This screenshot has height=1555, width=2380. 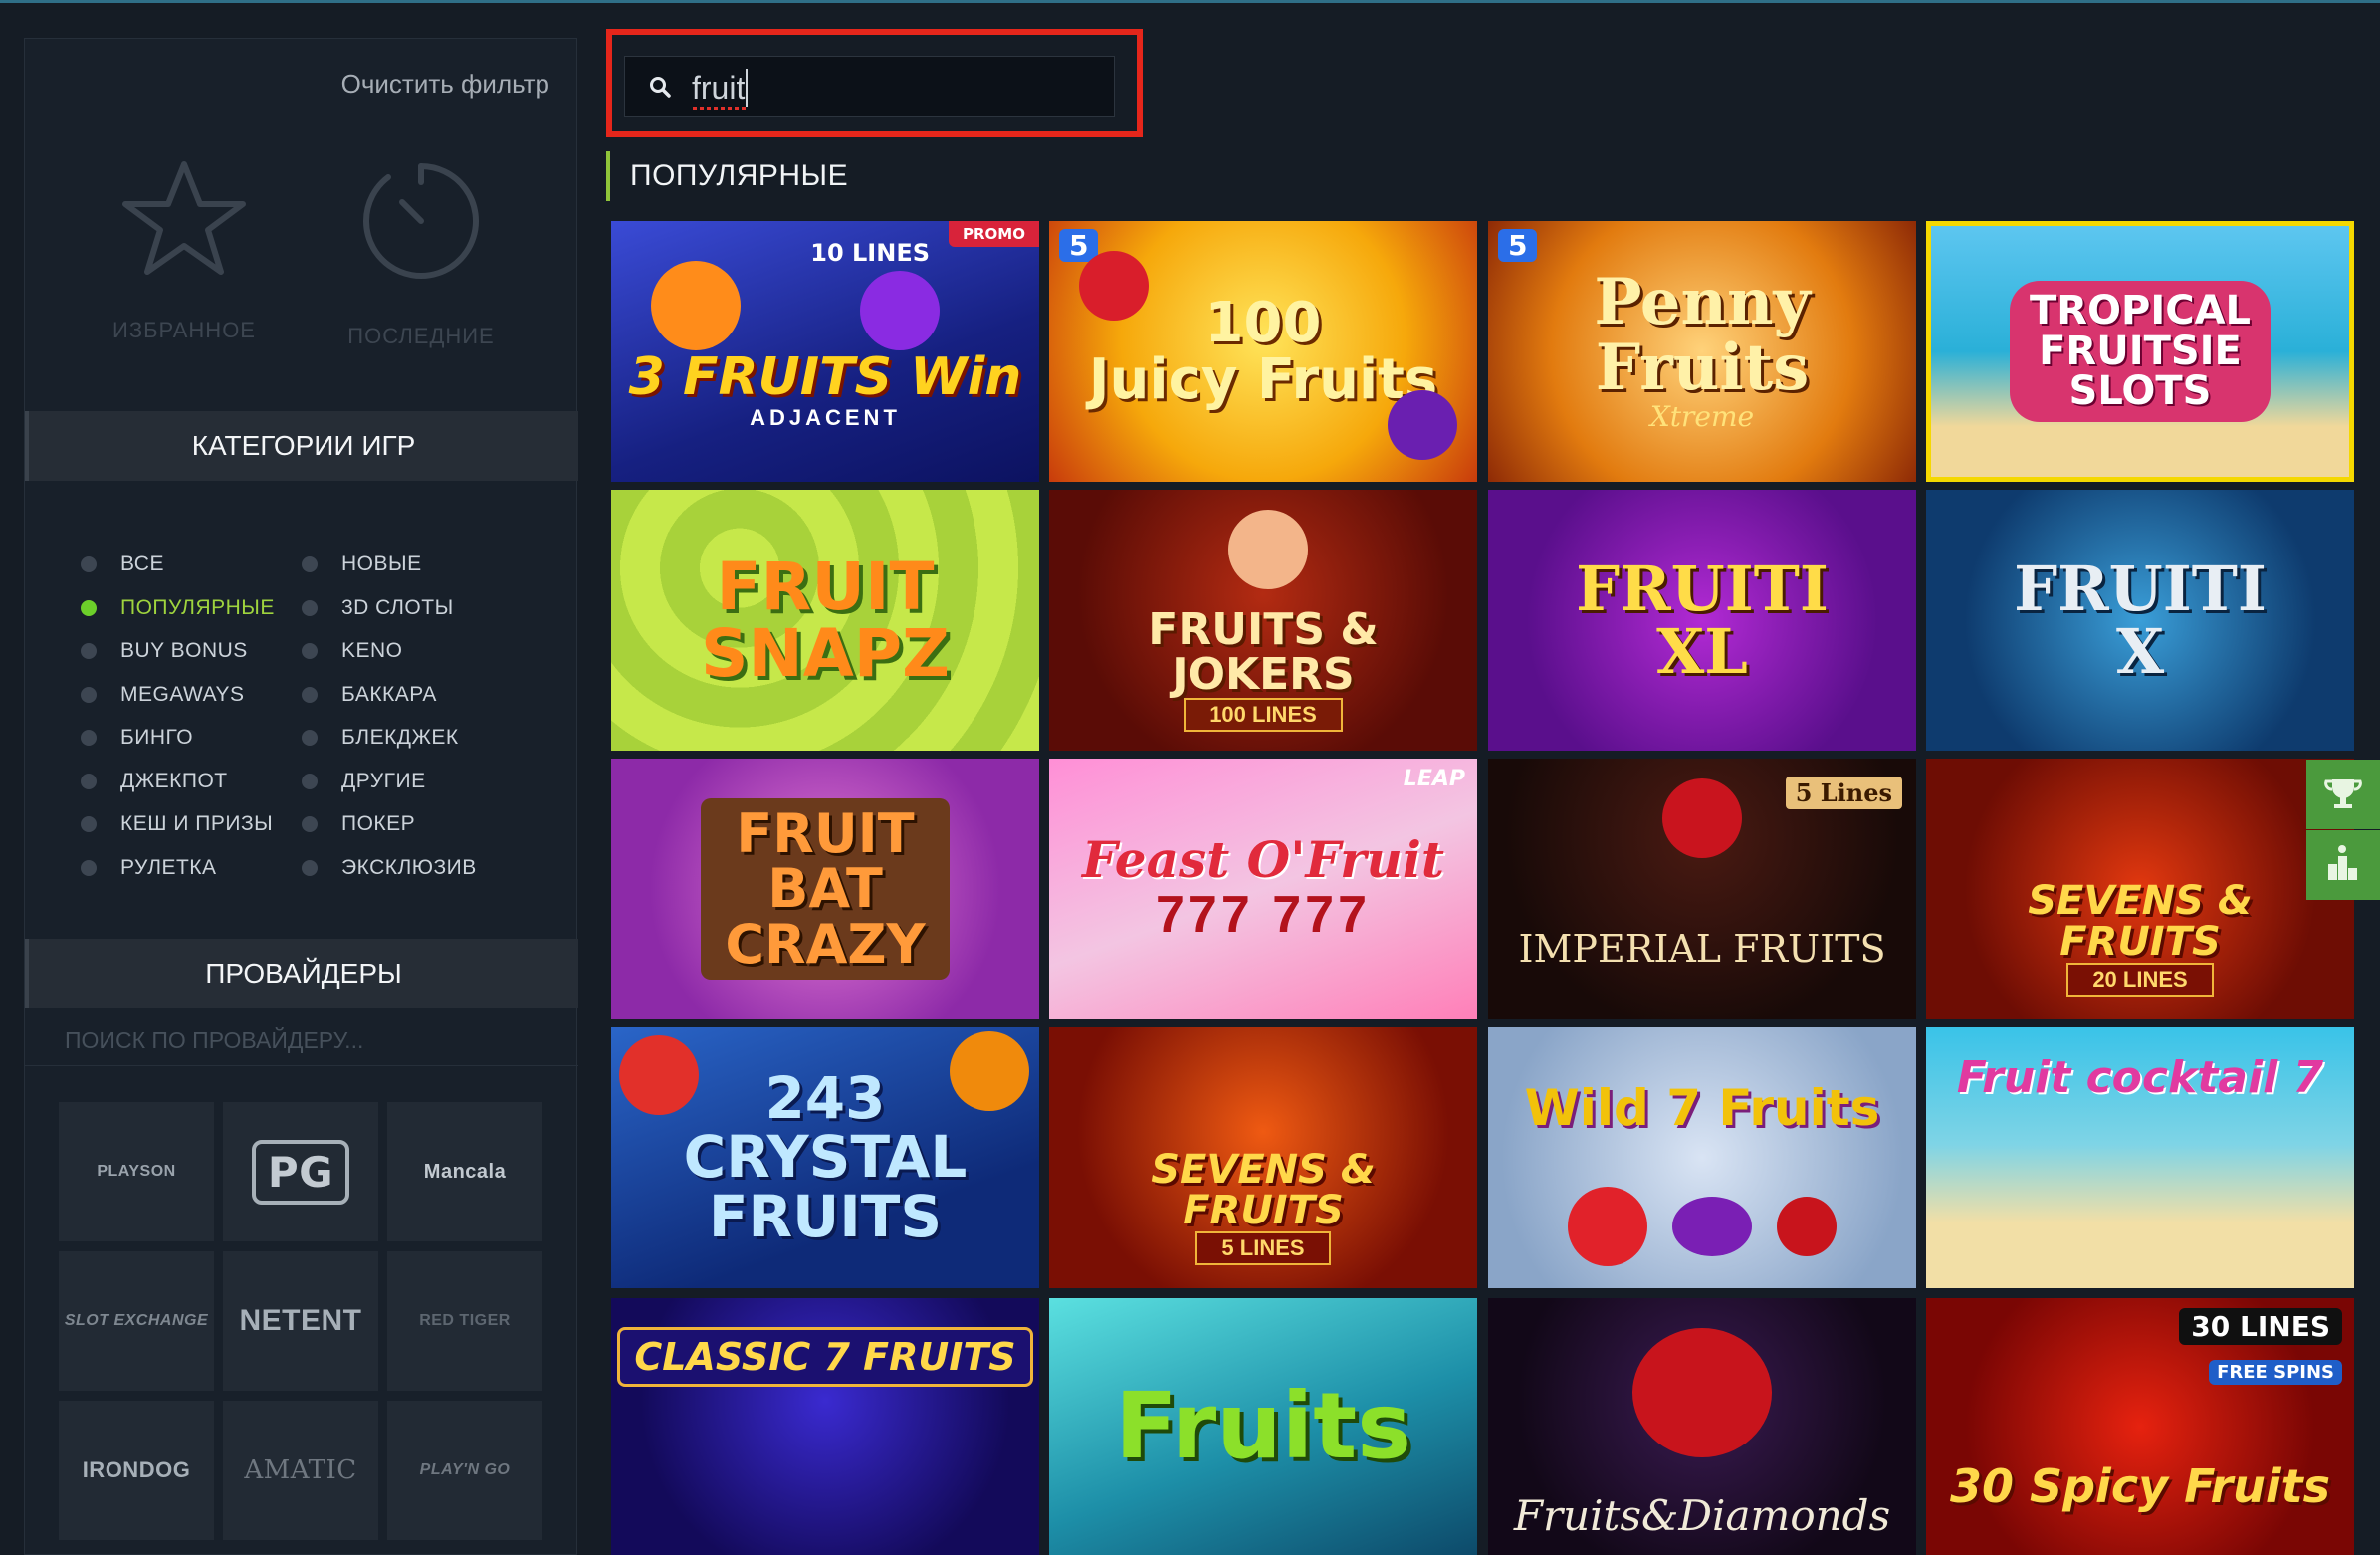 What do you see at coordinates (136, 1321) in the screenshot?
I see `provider-slot-exchange: SLOT EXCHANGE` at bounding box center [136, 1321].